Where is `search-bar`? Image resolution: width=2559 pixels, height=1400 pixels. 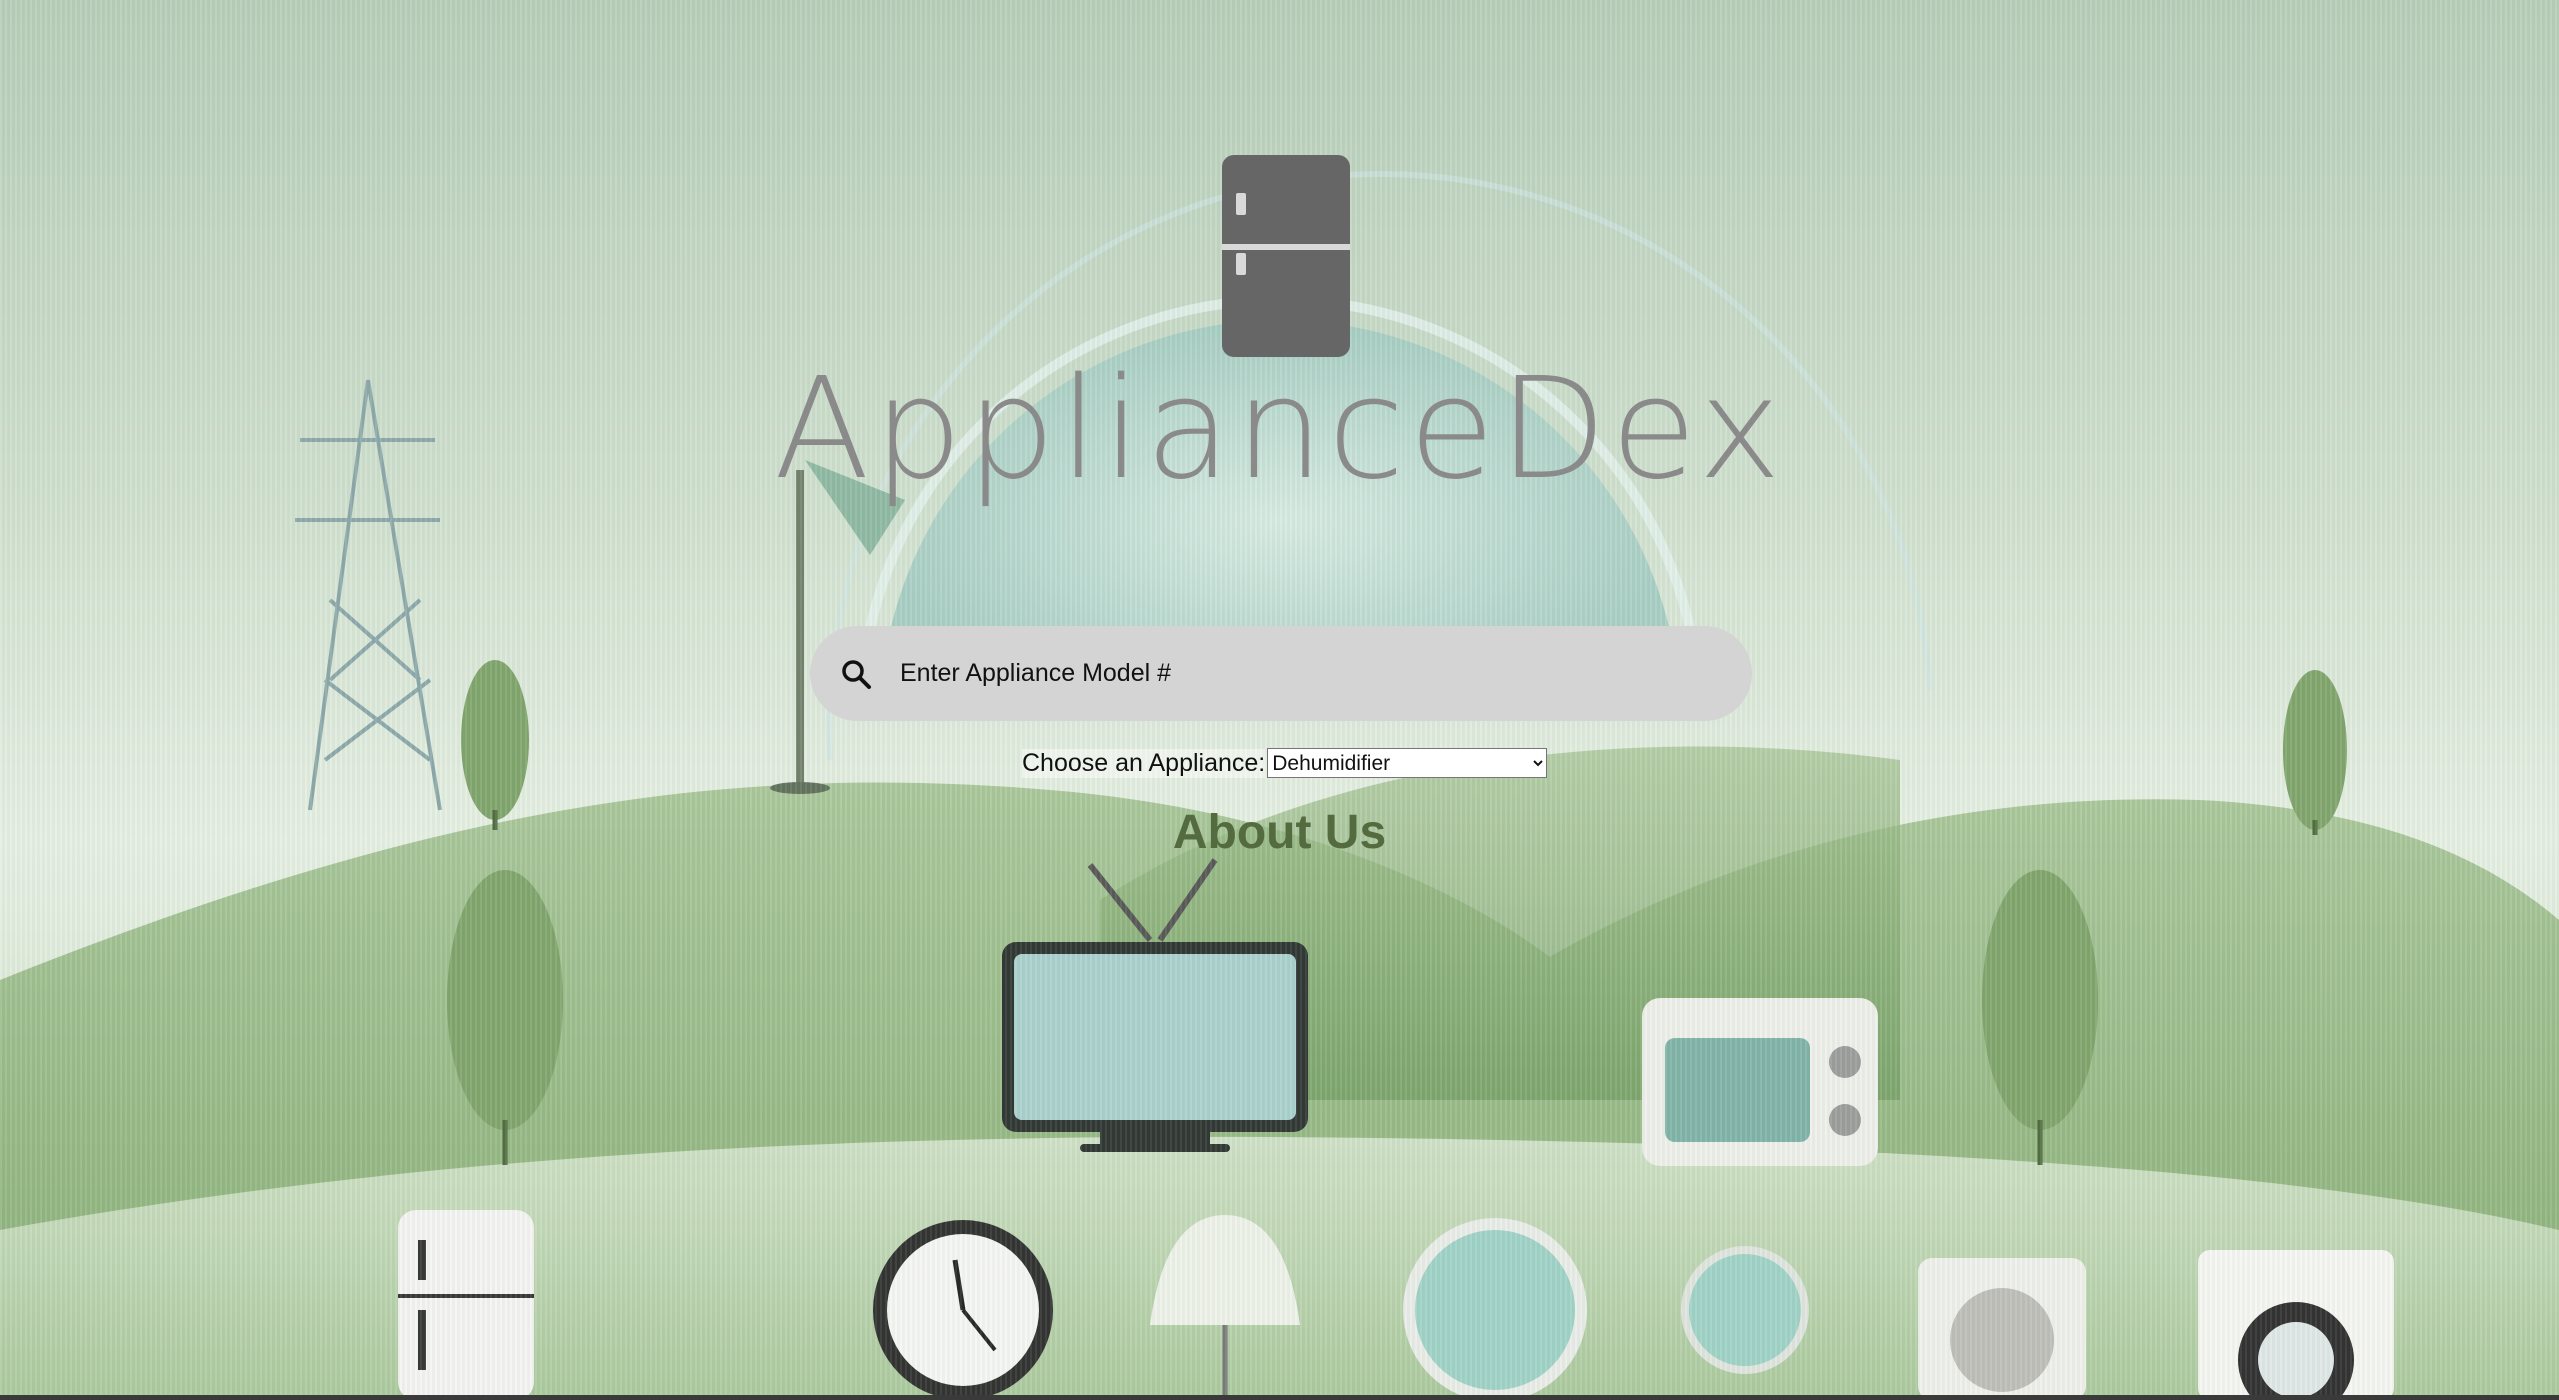
search-bar is located at coordinates (1281, 673).